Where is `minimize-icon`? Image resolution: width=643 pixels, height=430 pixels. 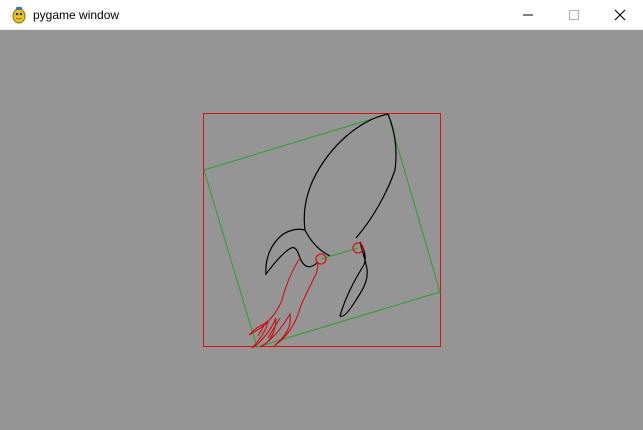 minimize-icon is located at coordinates (528, 15).